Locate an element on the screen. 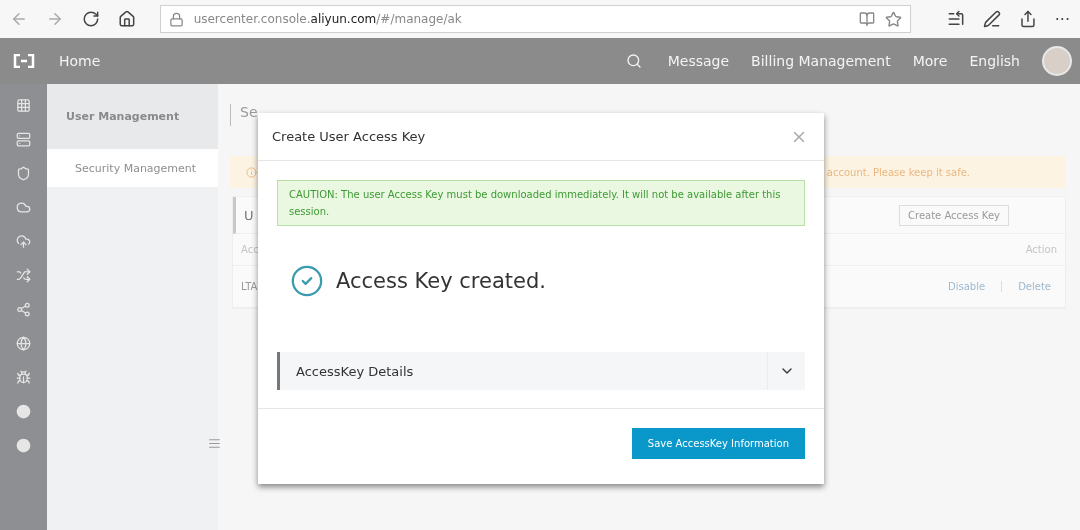 The height and width of the screenshot is (530, 1080). caution-message: CAUTION: The user Access Key must be downloaded immediately. It will not be available after this session. is located at coordinates (541, 203).